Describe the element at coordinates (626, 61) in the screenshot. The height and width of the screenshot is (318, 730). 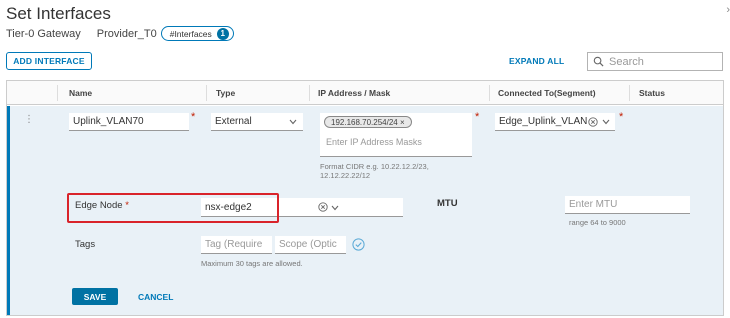
I see `search-placeholder: Search` at that location.